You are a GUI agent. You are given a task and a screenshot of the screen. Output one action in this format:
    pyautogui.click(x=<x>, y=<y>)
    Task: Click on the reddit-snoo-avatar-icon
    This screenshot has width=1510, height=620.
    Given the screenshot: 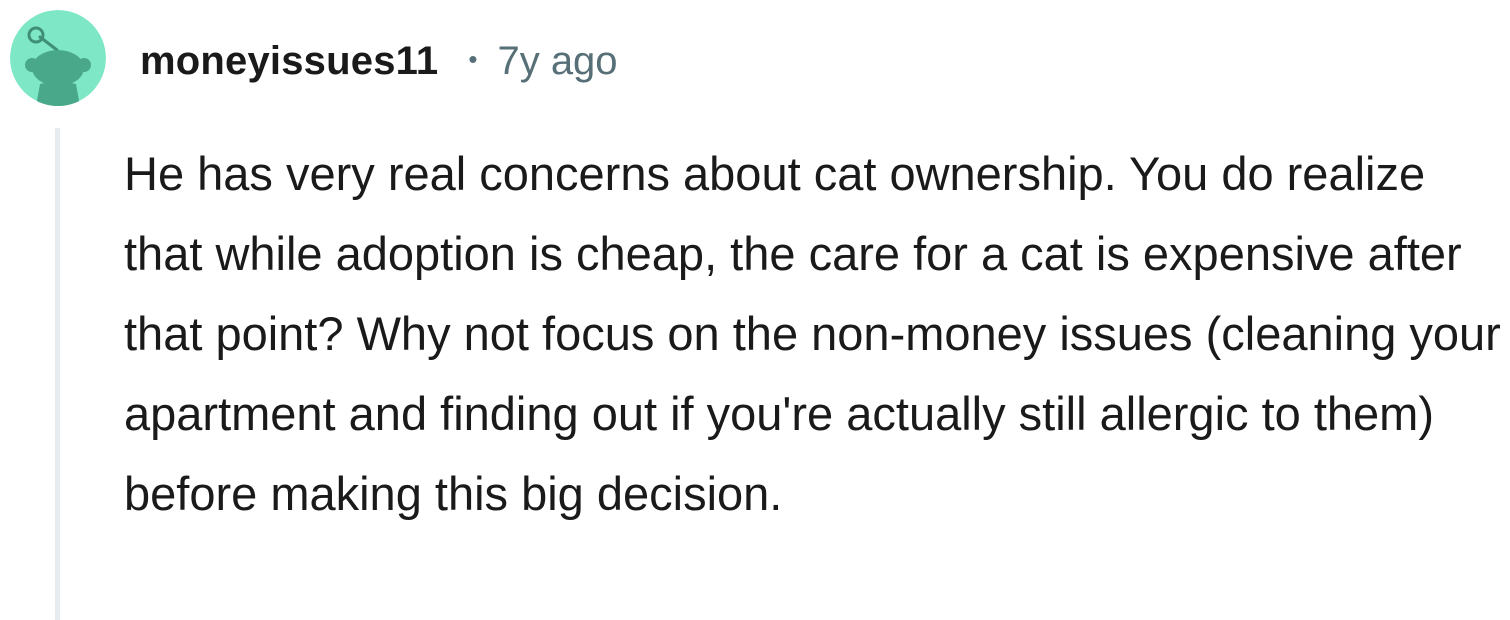 What is the action you would take?
    pyautogui.click(x=58, y=58)
    